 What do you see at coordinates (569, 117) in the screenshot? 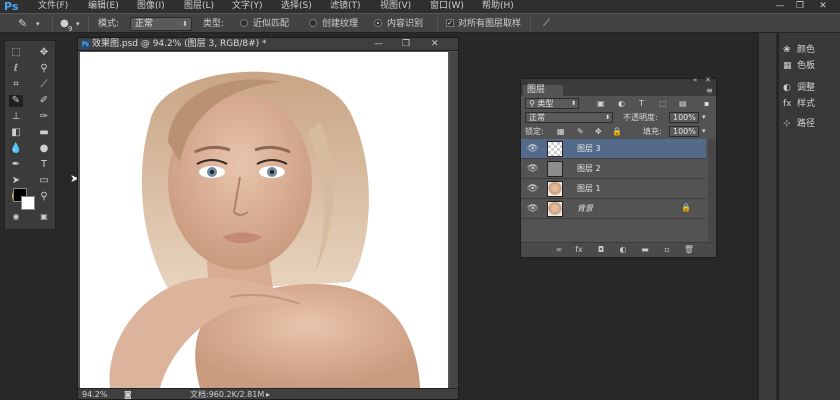
I see `blend-mode-select: 正常 ⬍` at bounding box center [569, 117].